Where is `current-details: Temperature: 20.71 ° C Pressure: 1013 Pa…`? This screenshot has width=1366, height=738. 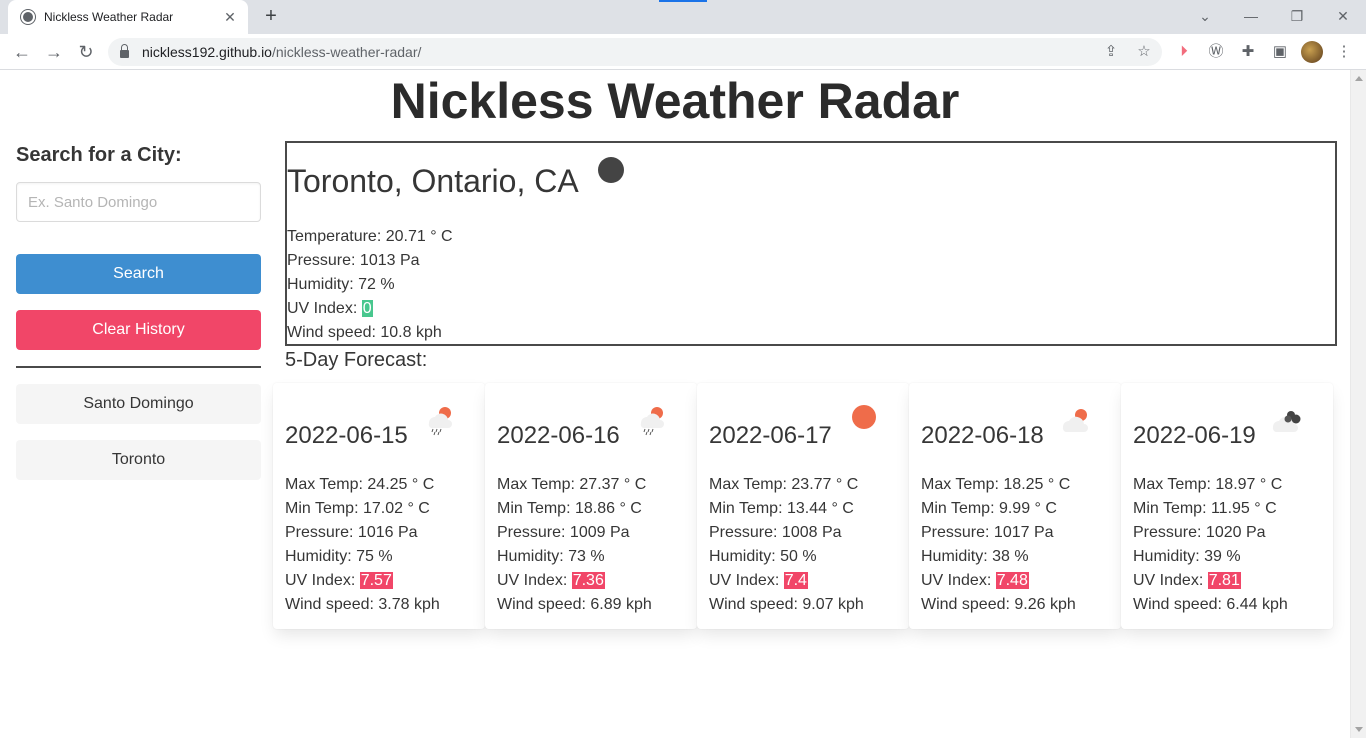
current-details: Temperature: 20.71 ° C Pressure: 1013 Pa… is located at coordinates (370, 285).